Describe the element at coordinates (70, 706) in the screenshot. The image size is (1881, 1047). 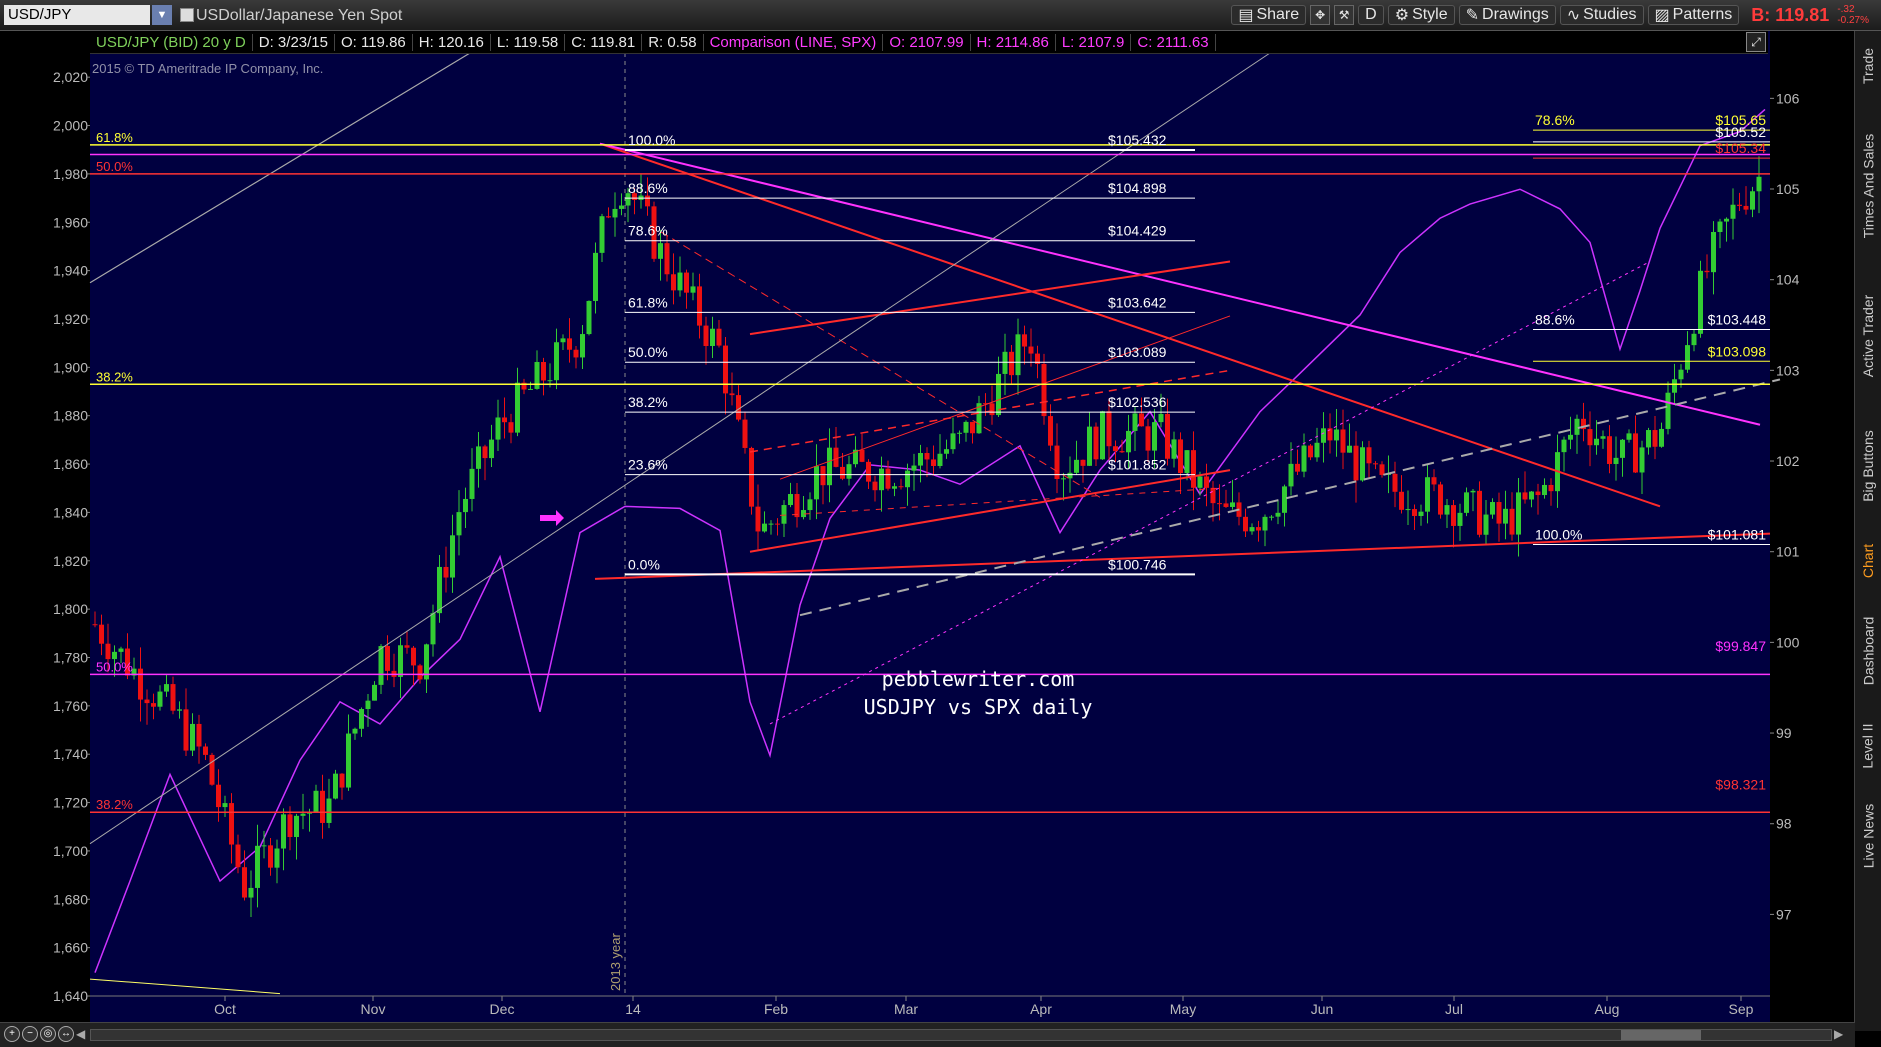
I see `left-axis-tick: 1,760` at that location.